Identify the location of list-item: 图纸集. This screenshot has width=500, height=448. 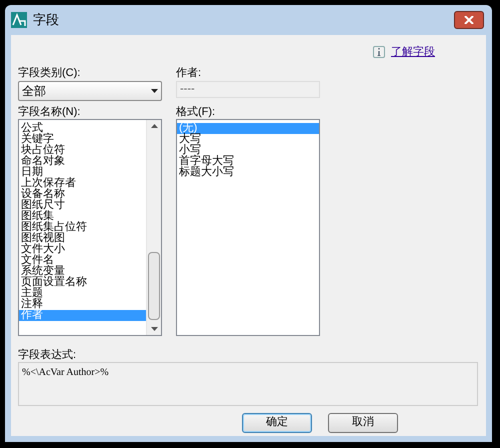
(82, 216).